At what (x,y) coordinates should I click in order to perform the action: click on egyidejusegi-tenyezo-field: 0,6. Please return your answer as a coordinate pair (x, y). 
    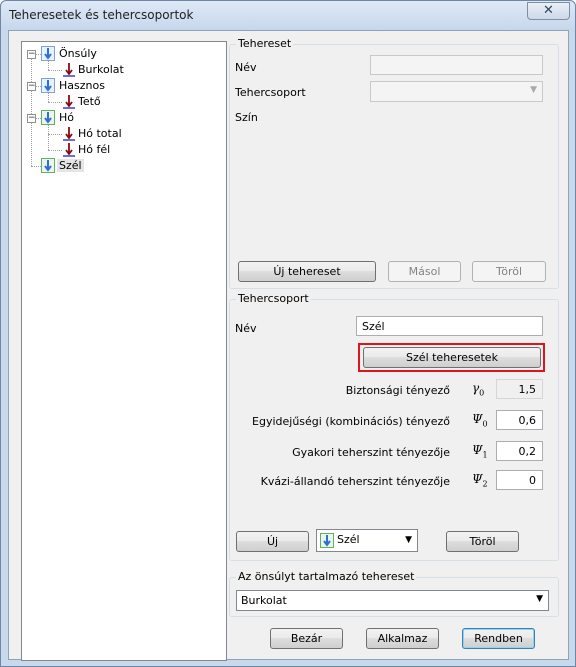
    Looking at the image, I should click on (519, 420).